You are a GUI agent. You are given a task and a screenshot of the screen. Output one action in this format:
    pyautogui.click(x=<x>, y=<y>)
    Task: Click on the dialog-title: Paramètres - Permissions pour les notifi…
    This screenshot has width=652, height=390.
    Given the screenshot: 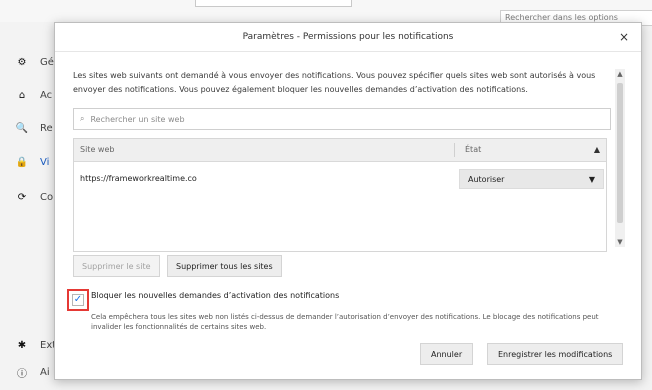 What is the action you would take?
    pyautogui.click(x=348, y=37)
    